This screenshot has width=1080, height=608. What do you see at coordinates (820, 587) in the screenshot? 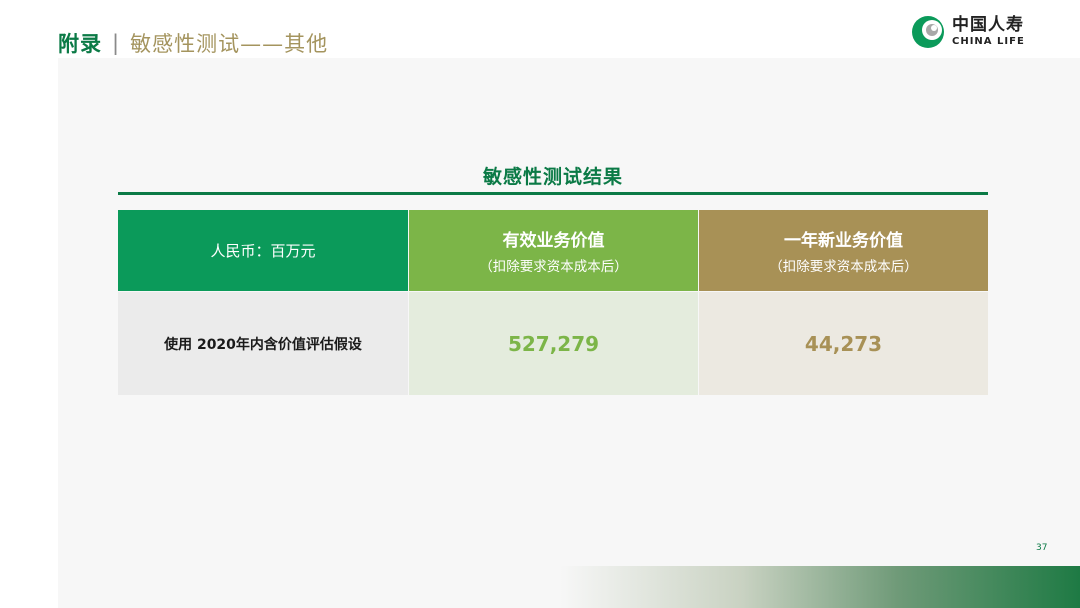
I see `footer-decoration` at bounding box center [820, 587].